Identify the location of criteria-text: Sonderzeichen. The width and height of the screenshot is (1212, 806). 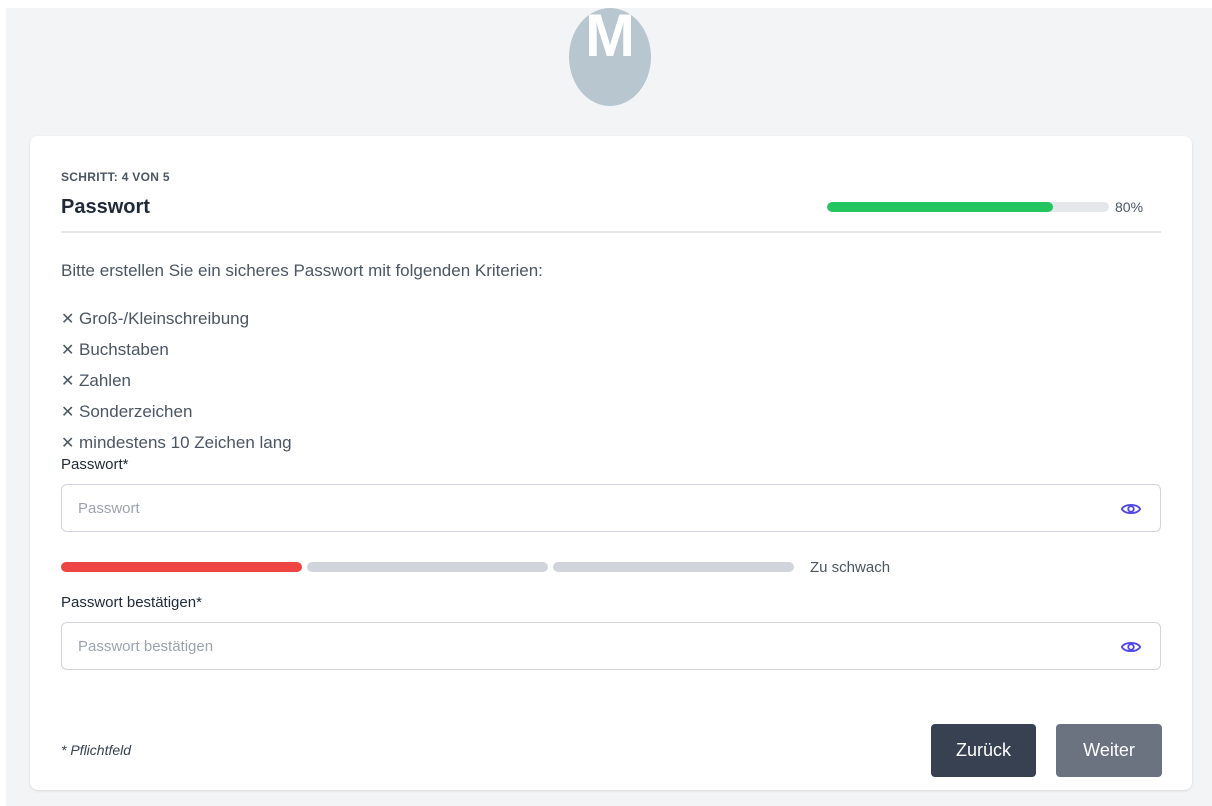
(136, 411).